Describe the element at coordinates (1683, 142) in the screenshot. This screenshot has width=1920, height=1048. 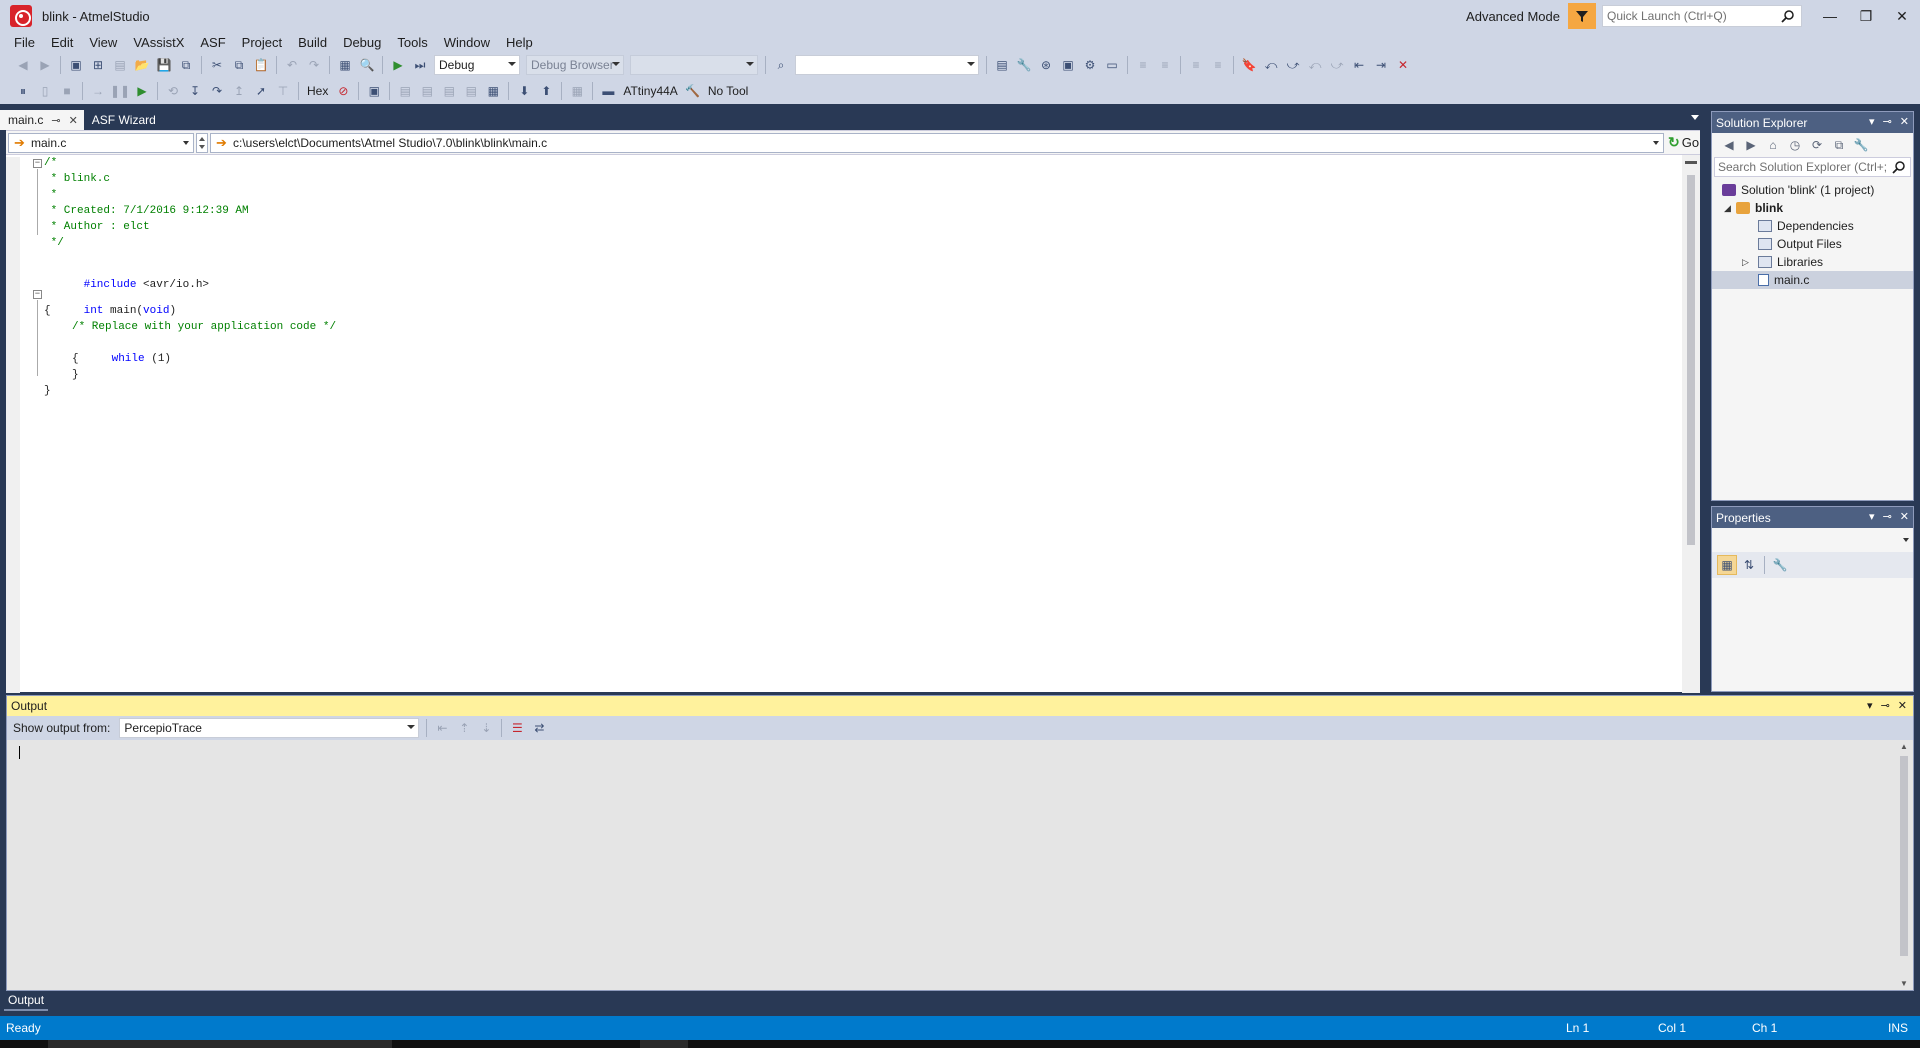
I see `go-button: ↻ Go` at that location.